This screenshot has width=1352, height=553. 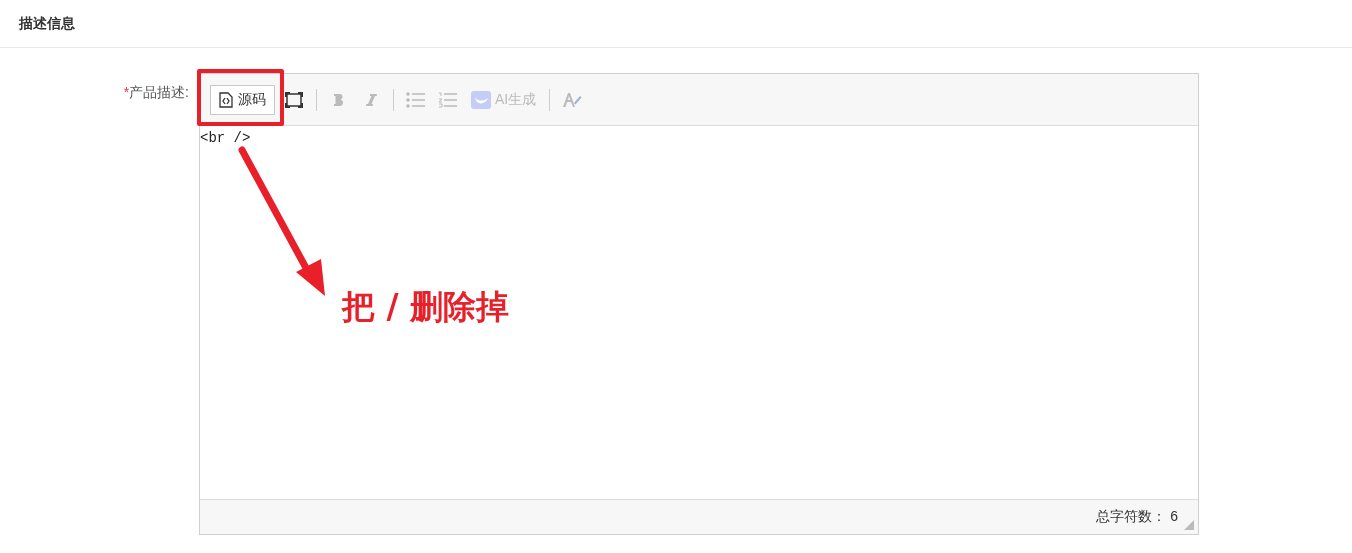 I want to click on bullet-list-icon, so click(x=416, y=99).